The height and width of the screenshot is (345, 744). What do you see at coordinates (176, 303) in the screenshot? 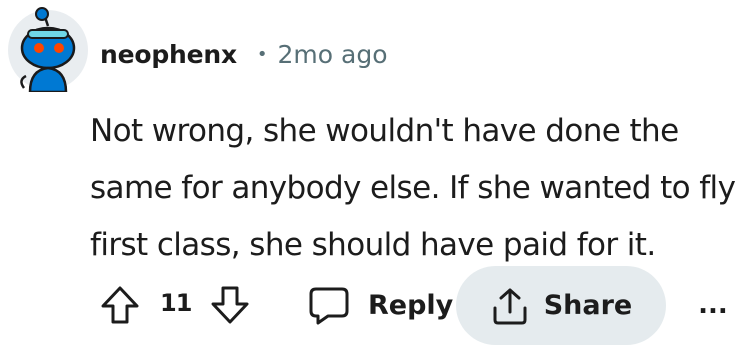
I see `vote-count: 11` at bounding box center [176, 303].